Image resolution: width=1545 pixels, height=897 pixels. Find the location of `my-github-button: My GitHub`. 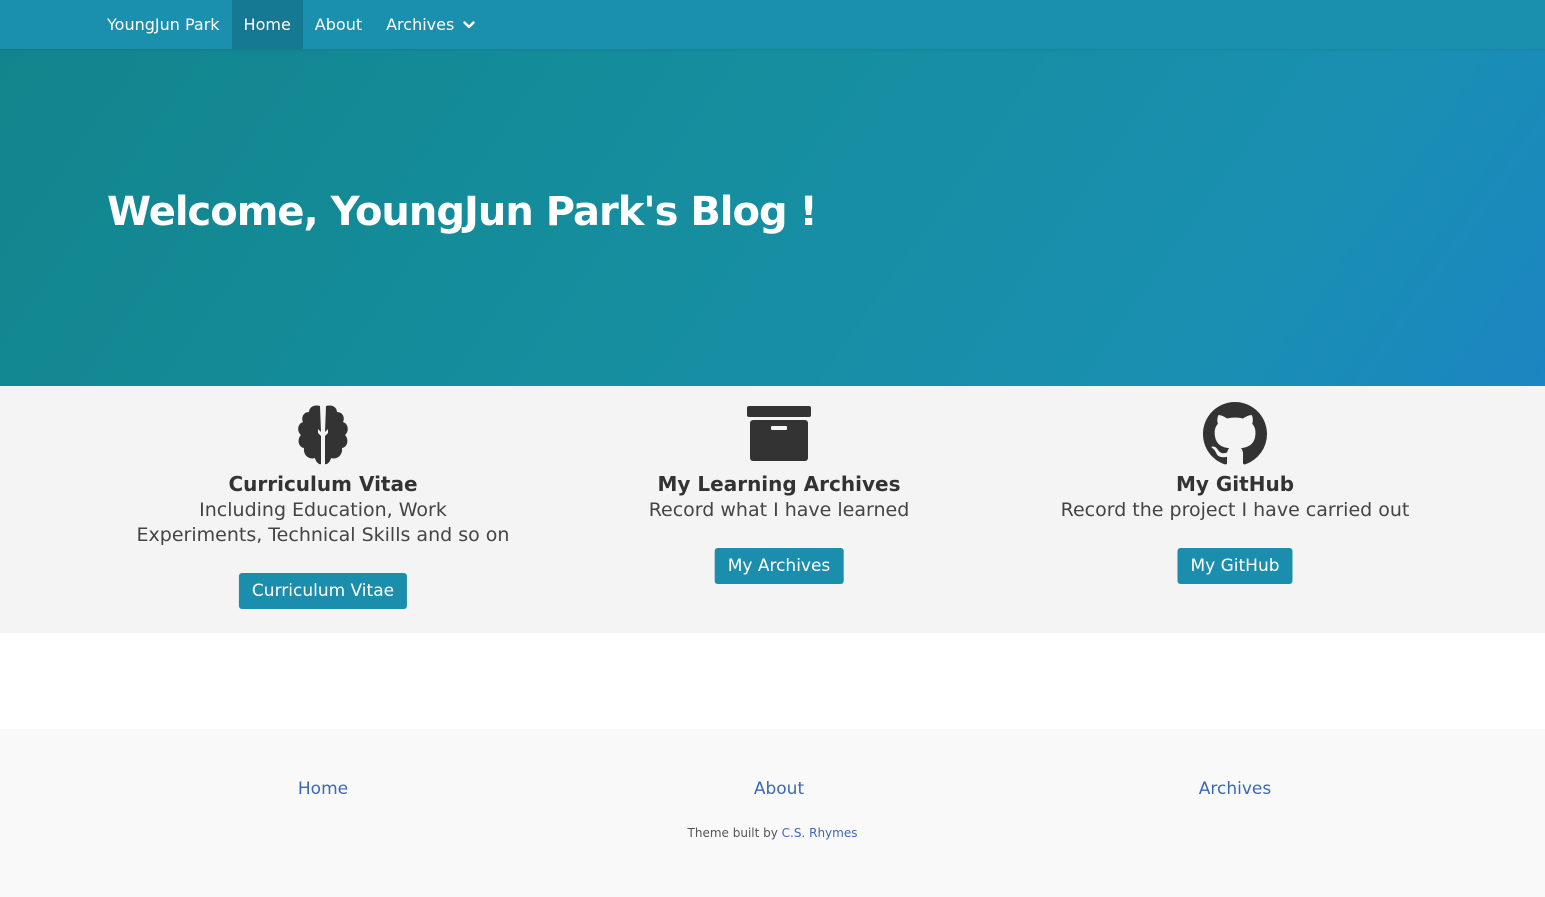

my-github-button: My GitHub is located at coordinates (1235, 566).